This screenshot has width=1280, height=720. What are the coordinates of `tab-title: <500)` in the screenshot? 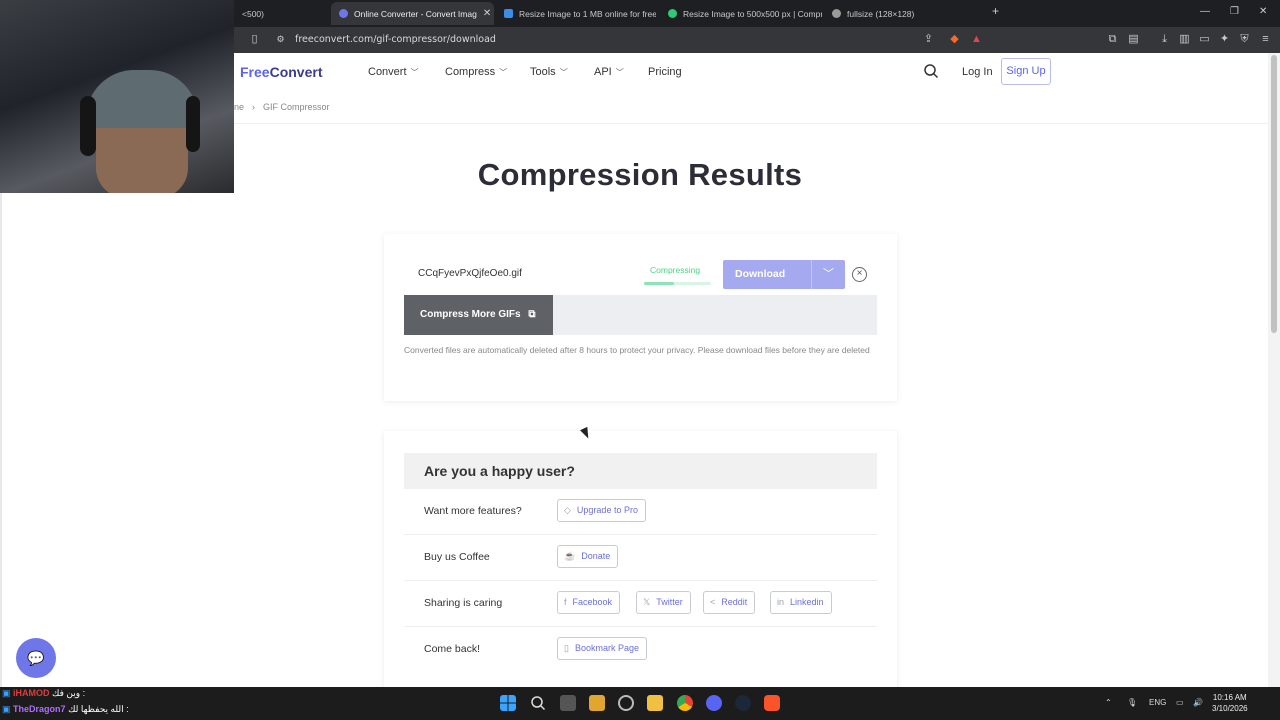 It's located at (253, 13).